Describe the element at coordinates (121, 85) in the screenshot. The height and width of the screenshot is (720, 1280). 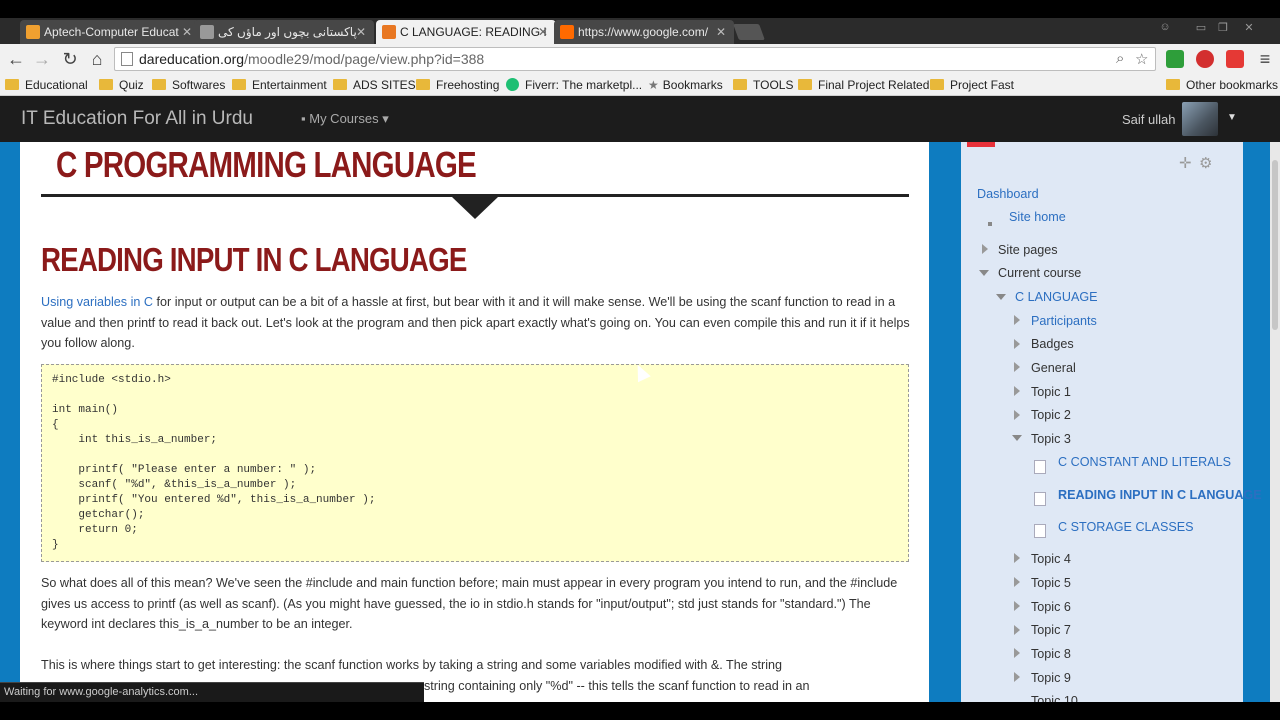
I see `bookmark-quiz: Quiz` at that location.